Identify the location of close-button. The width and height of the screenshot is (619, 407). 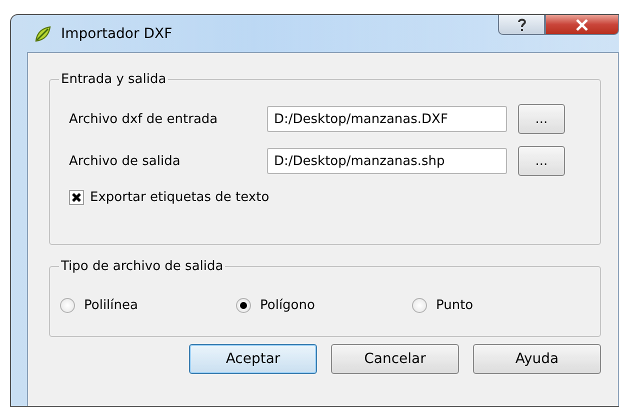
(582, 25).